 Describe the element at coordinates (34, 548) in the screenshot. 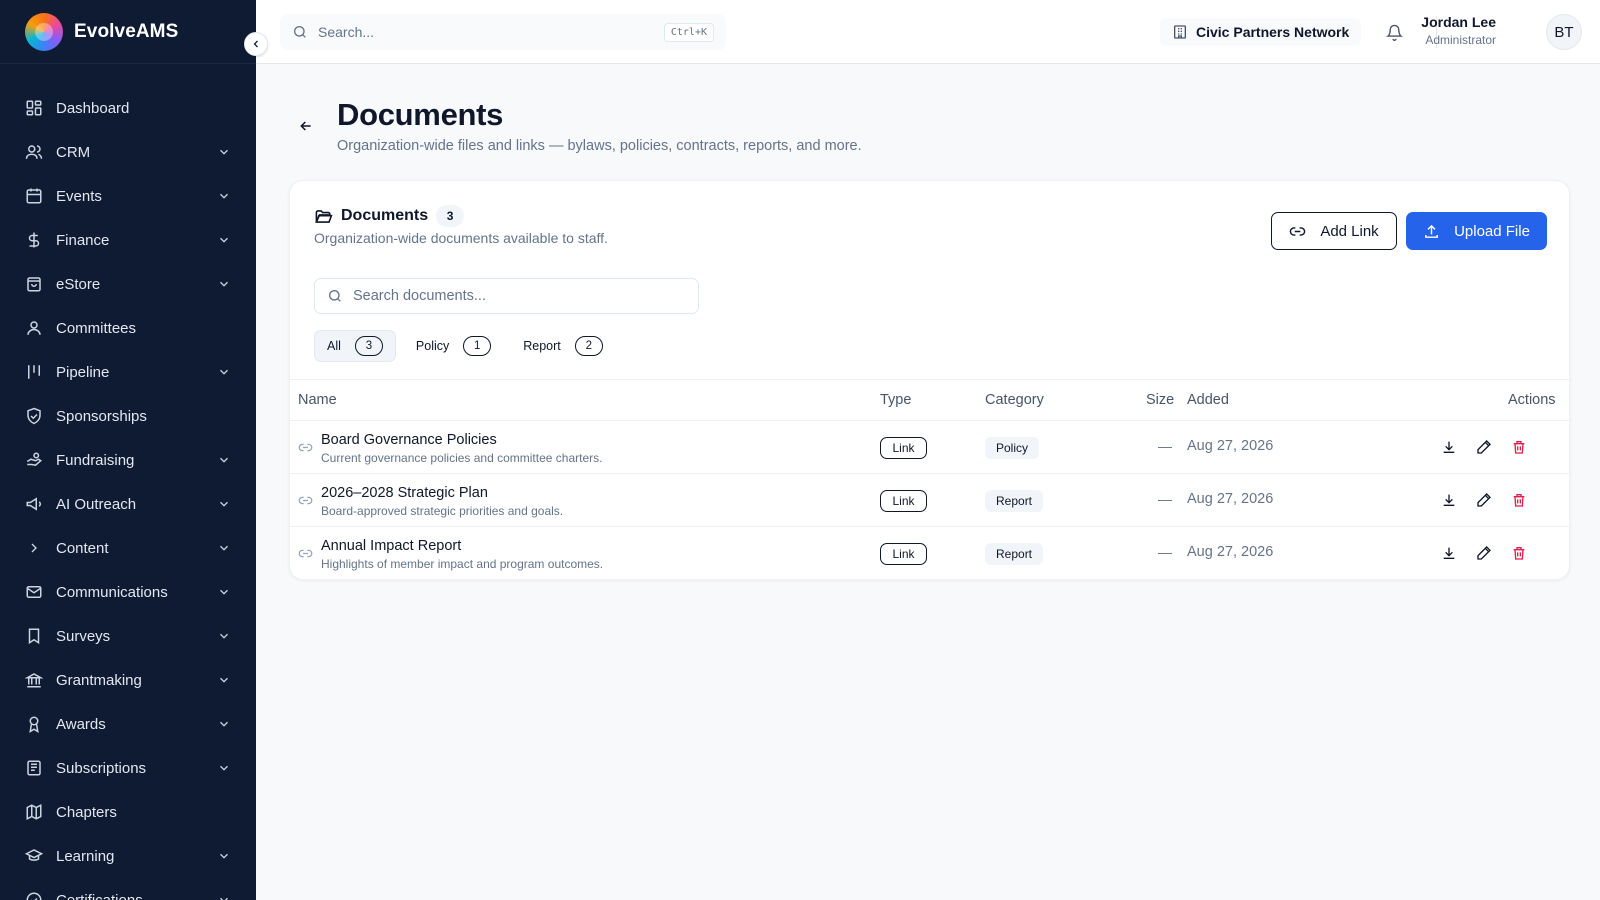

I see `chevron-right-icon` at that location.